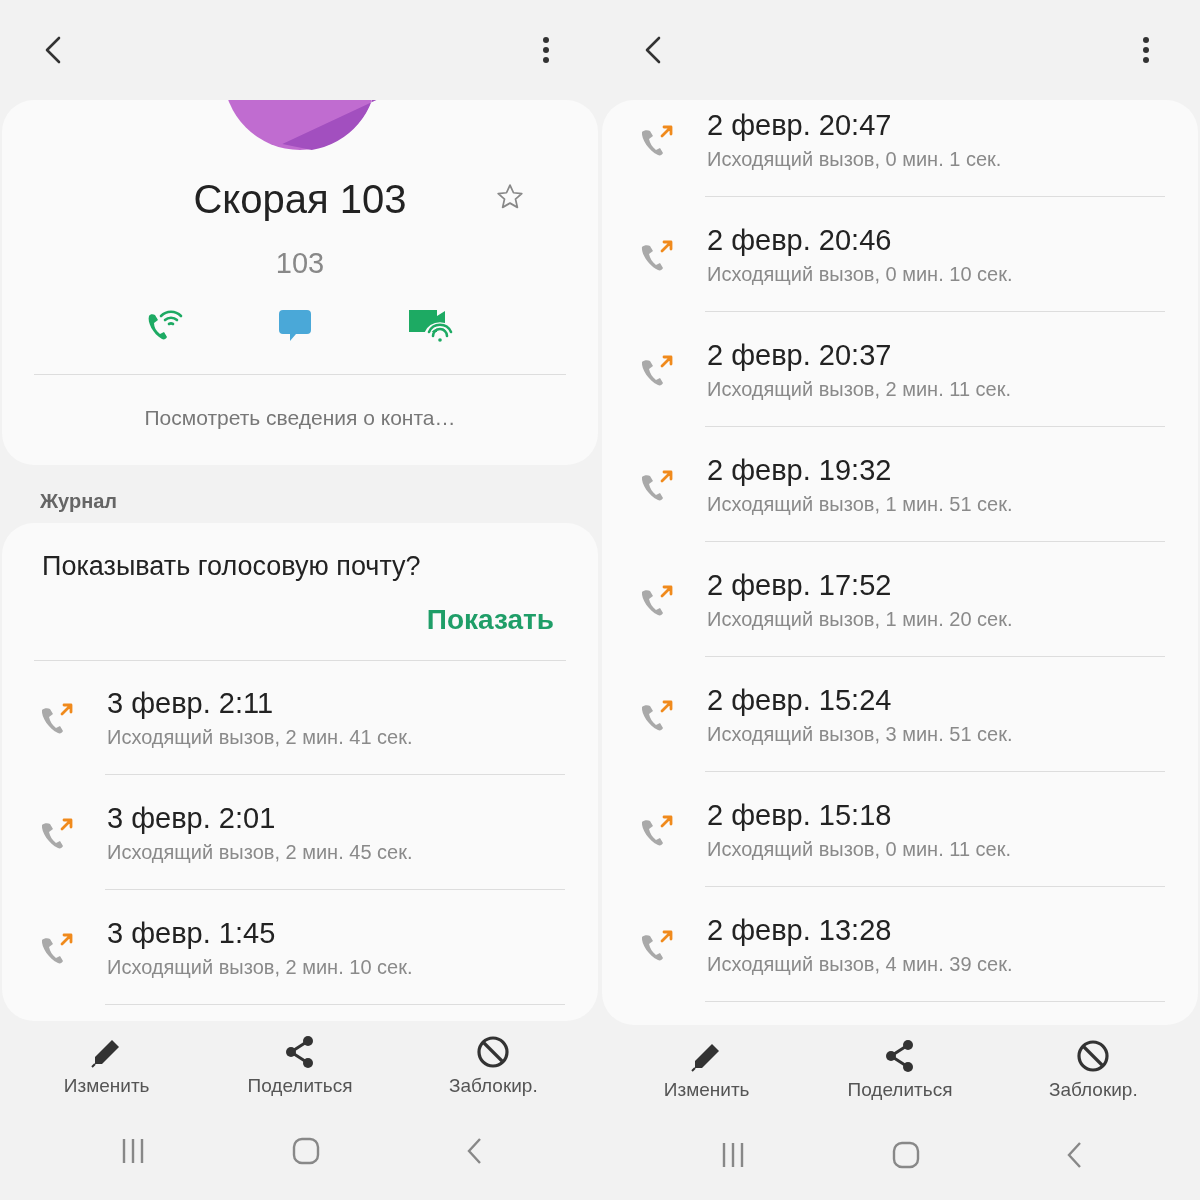  What do you see at coordinates (860, 734) in the screenshot?
I see `call-detail: Исходящий вызов, 3 мин. 51 сек.` at bounding box center [860, 734].